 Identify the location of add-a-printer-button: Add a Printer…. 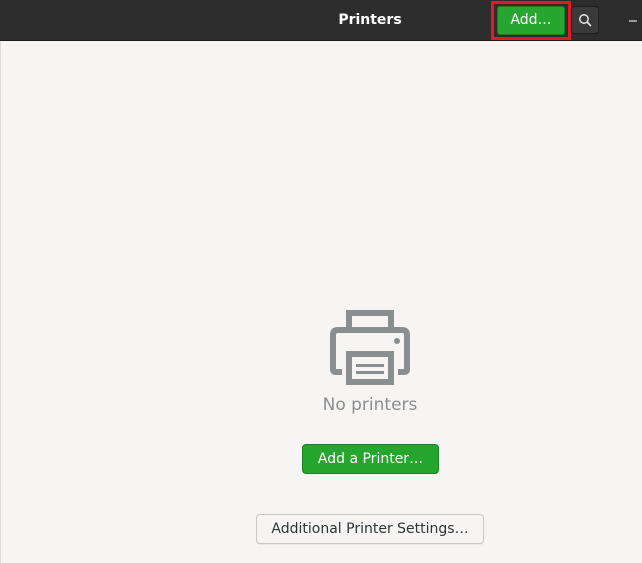
(370, 459).